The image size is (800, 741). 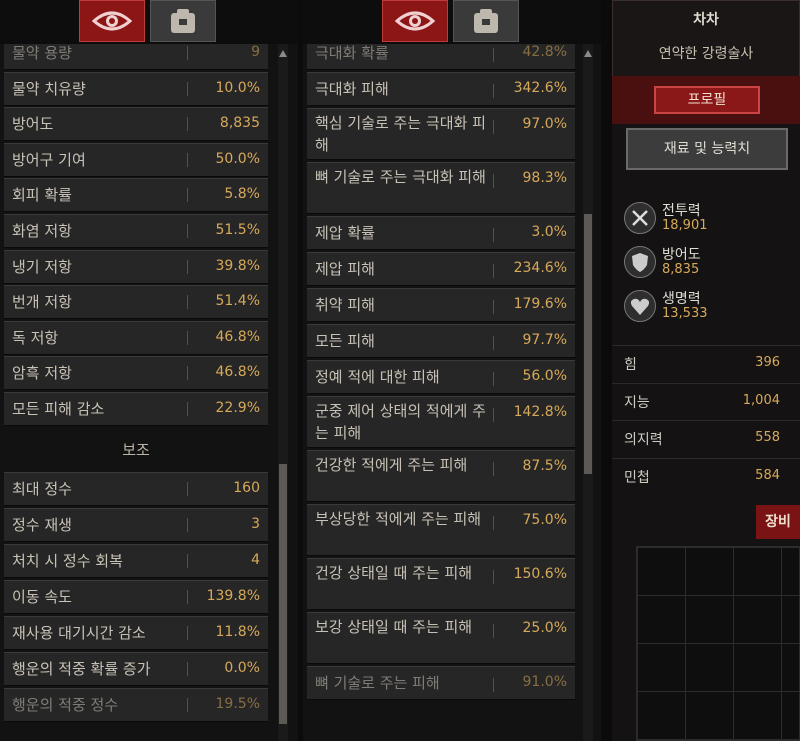 What do you see at coordinates (136, 231) in the screenshot?
I see `stat-row: 화염 저항 51.5%` at bounding box center [136, 231].